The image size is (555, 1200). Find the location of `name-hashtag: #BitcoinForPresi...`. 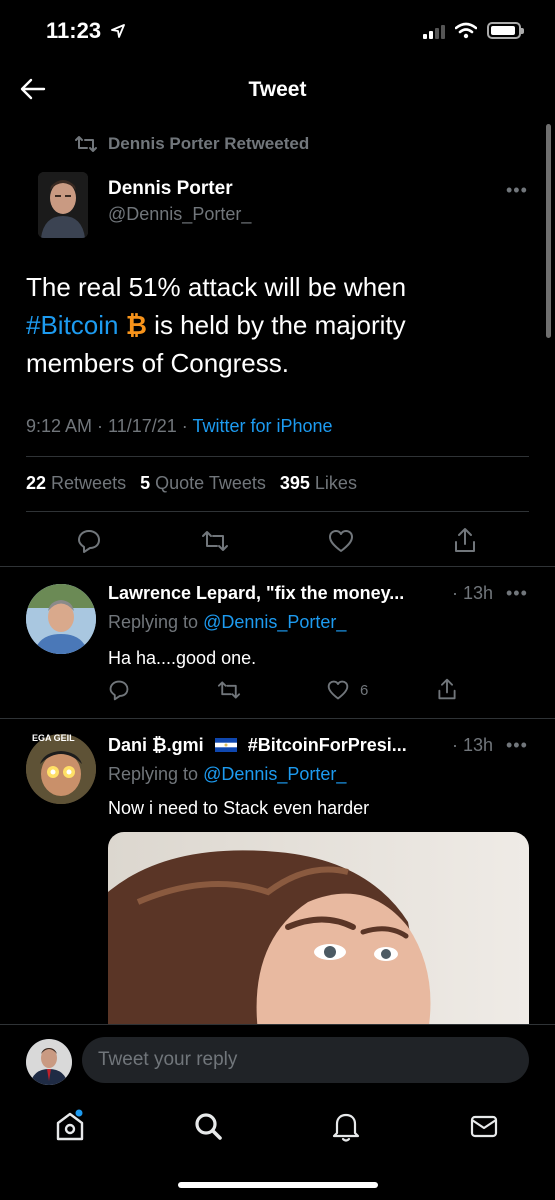

name-hashtag: #BitcoinForPresi... is located at coordinates (327, 745).